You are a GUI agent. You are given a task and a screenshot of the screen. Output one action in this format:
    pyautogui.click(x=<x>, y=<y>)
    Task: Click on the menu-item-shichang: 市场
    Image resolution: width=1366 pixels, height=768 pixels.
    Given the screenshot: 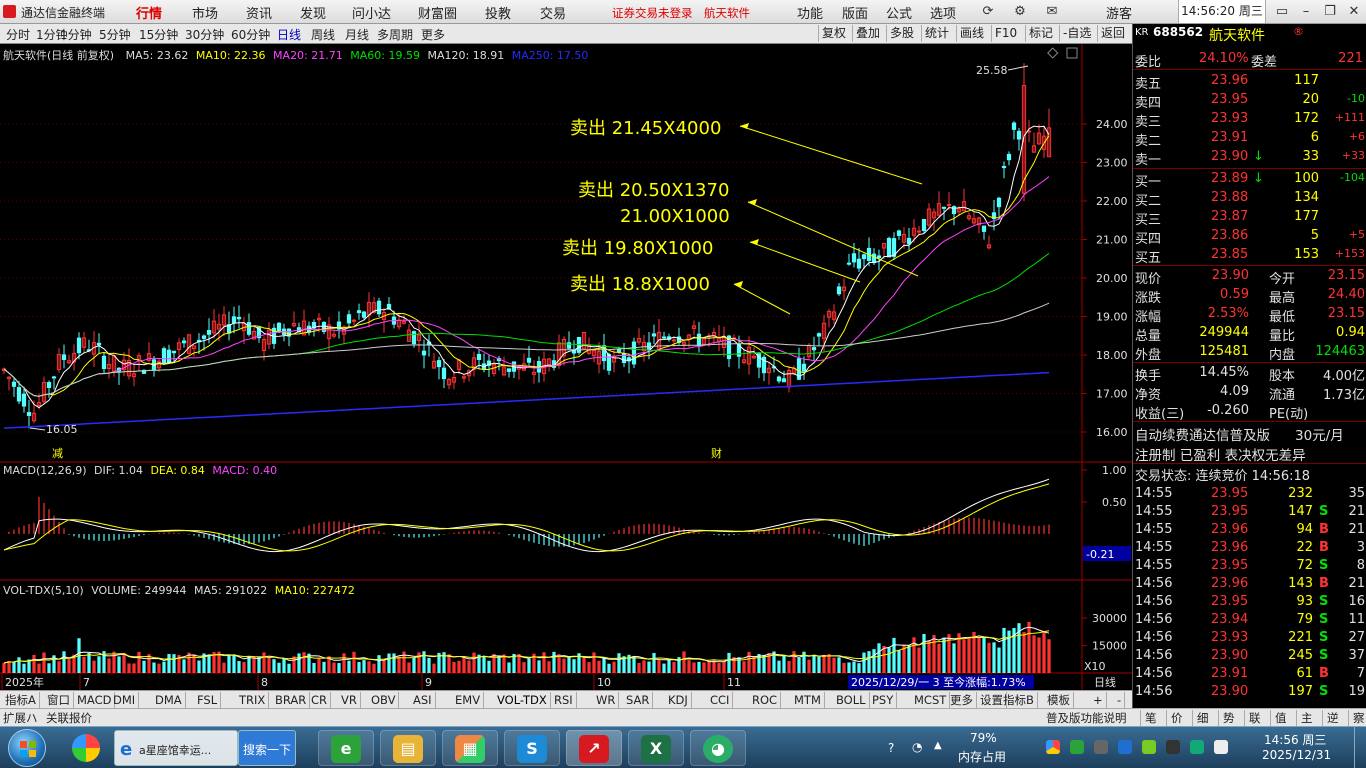 What is the action you would take?
    pyautogui.click(x=205, y=12)
    